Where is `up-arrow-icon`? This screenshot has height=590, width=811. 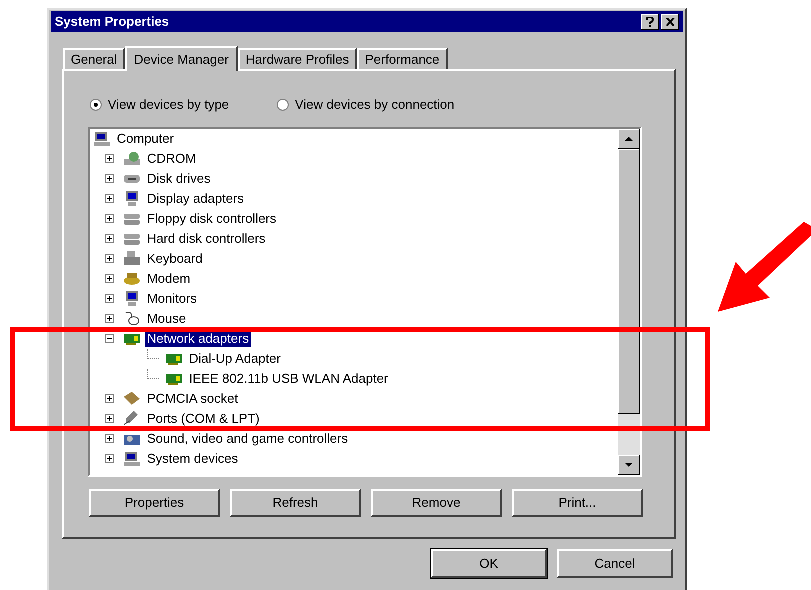
up-arrow-icon is located at coordinates (629, 138).